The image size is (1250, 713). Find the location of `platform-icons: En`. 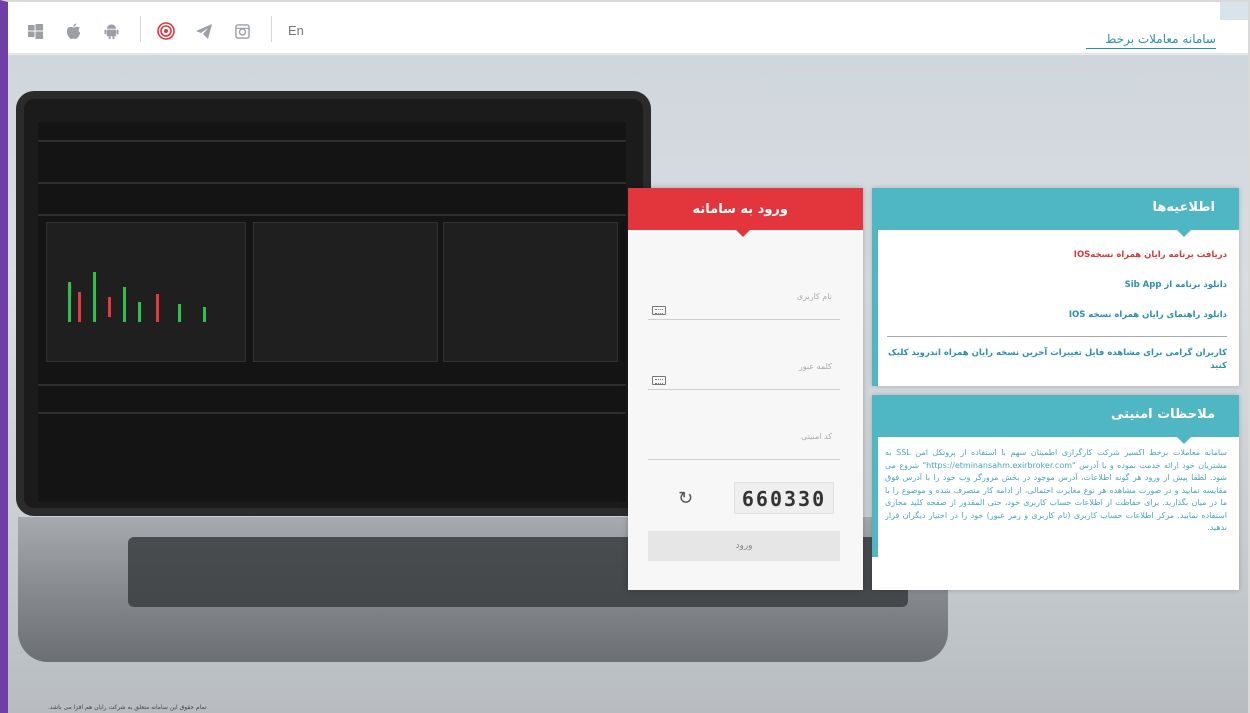

platform-icons: En is located at coordinates (165, 29).